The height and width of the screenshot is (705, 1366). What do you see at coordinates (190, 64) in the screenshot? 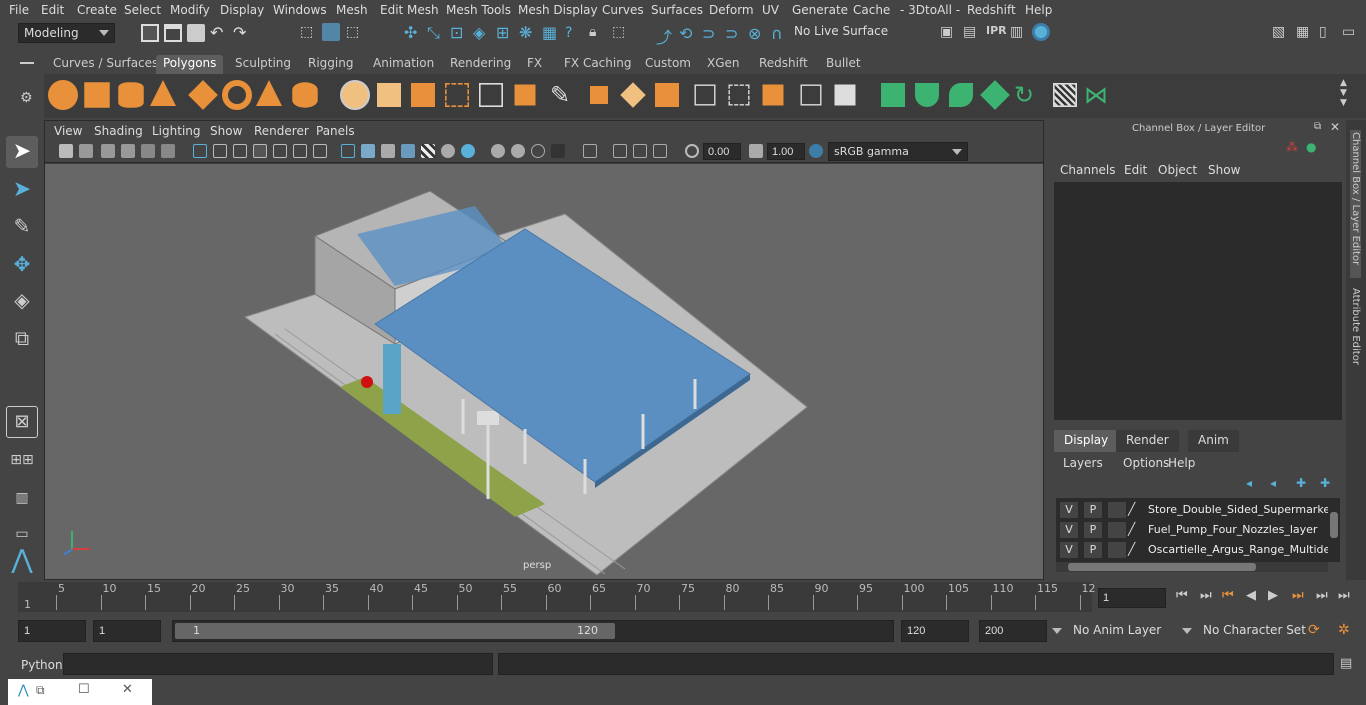
I see `tab-polygons: Polygons` at bounding box center [190, 64].